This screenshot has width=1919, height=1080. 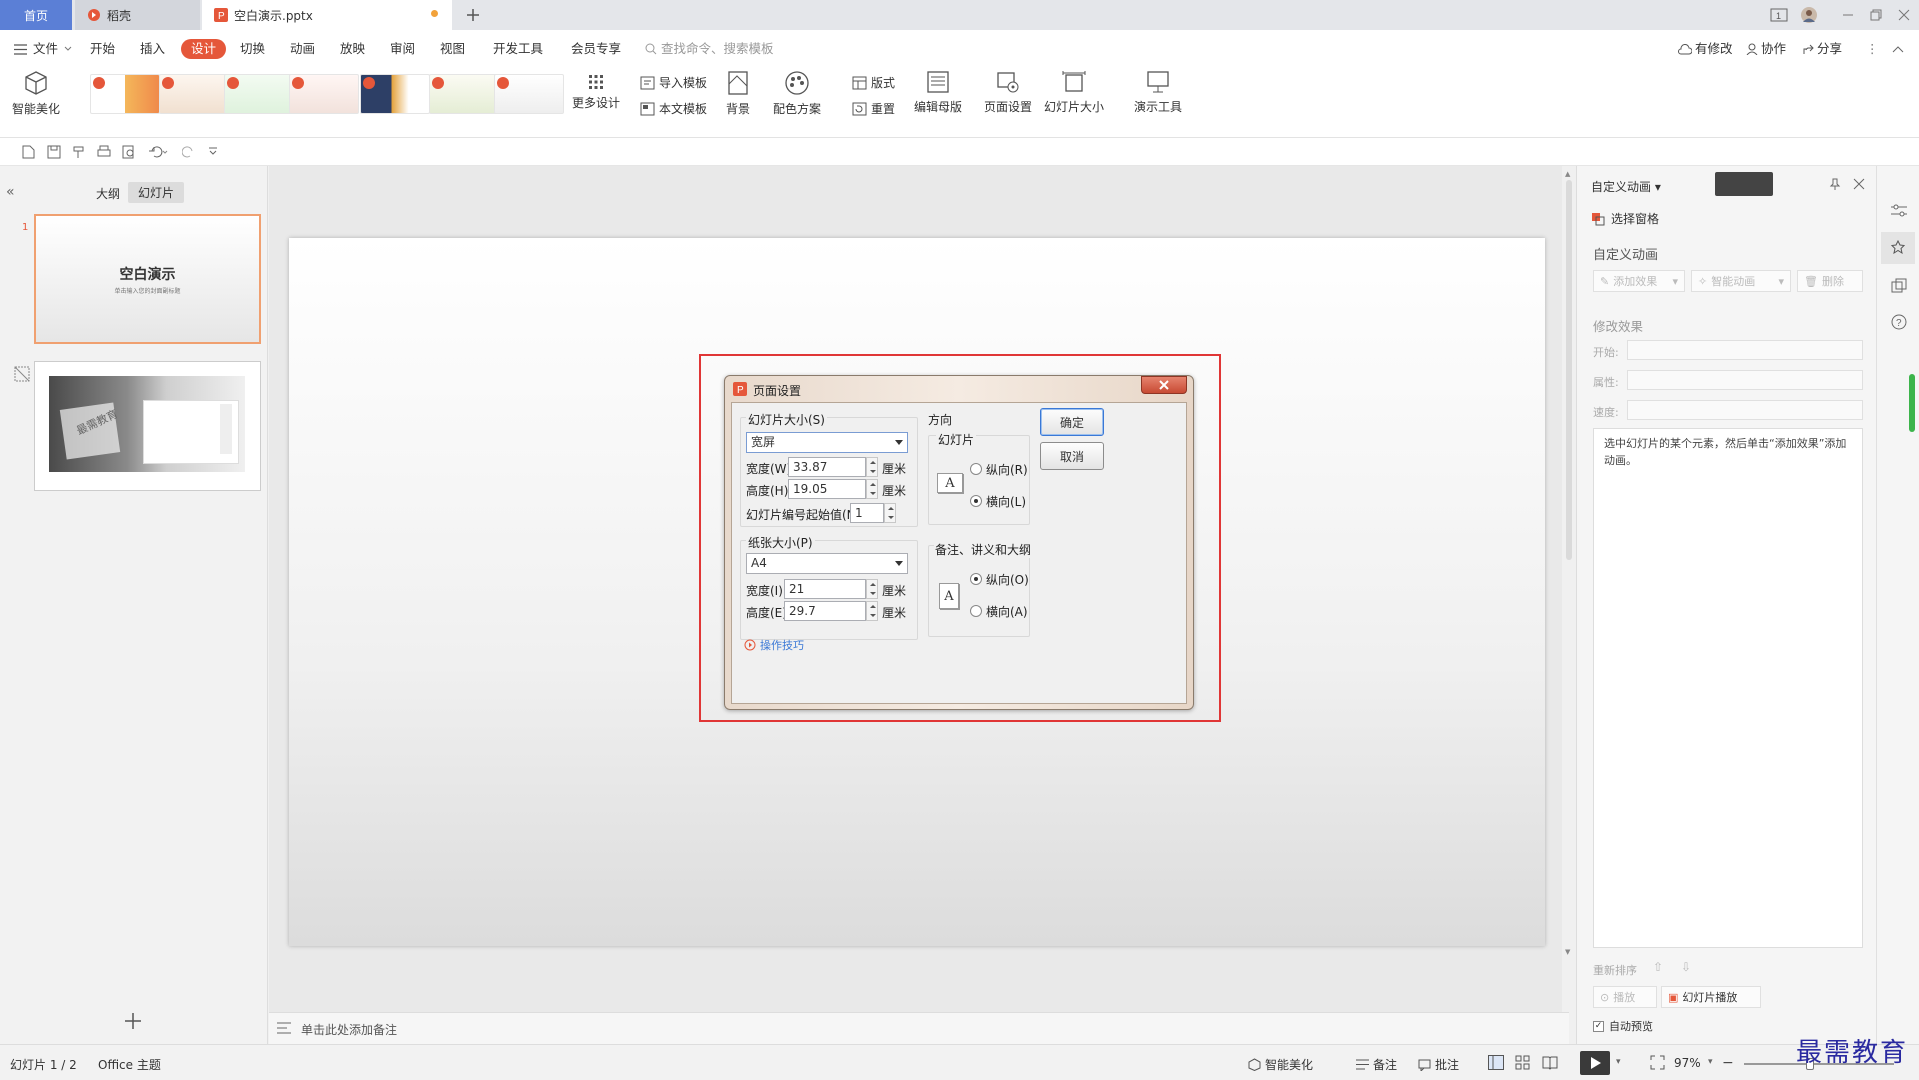 What do you see at coordinates (147, 279) in the screenshot?
I see `slide-thumbnail-1: 空白演示 单击输入您的封面副标题` at bounding box center [147, 279].